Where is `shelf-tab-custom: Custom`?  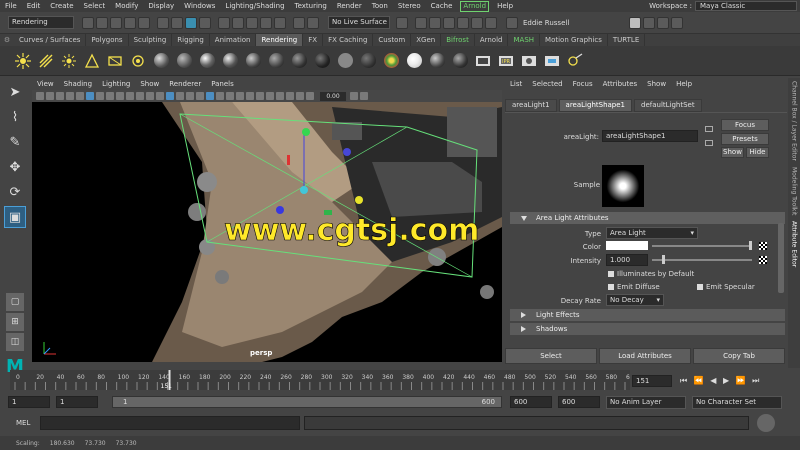
shelf-tab-custom: Custom is located at coordinates (392, 40).